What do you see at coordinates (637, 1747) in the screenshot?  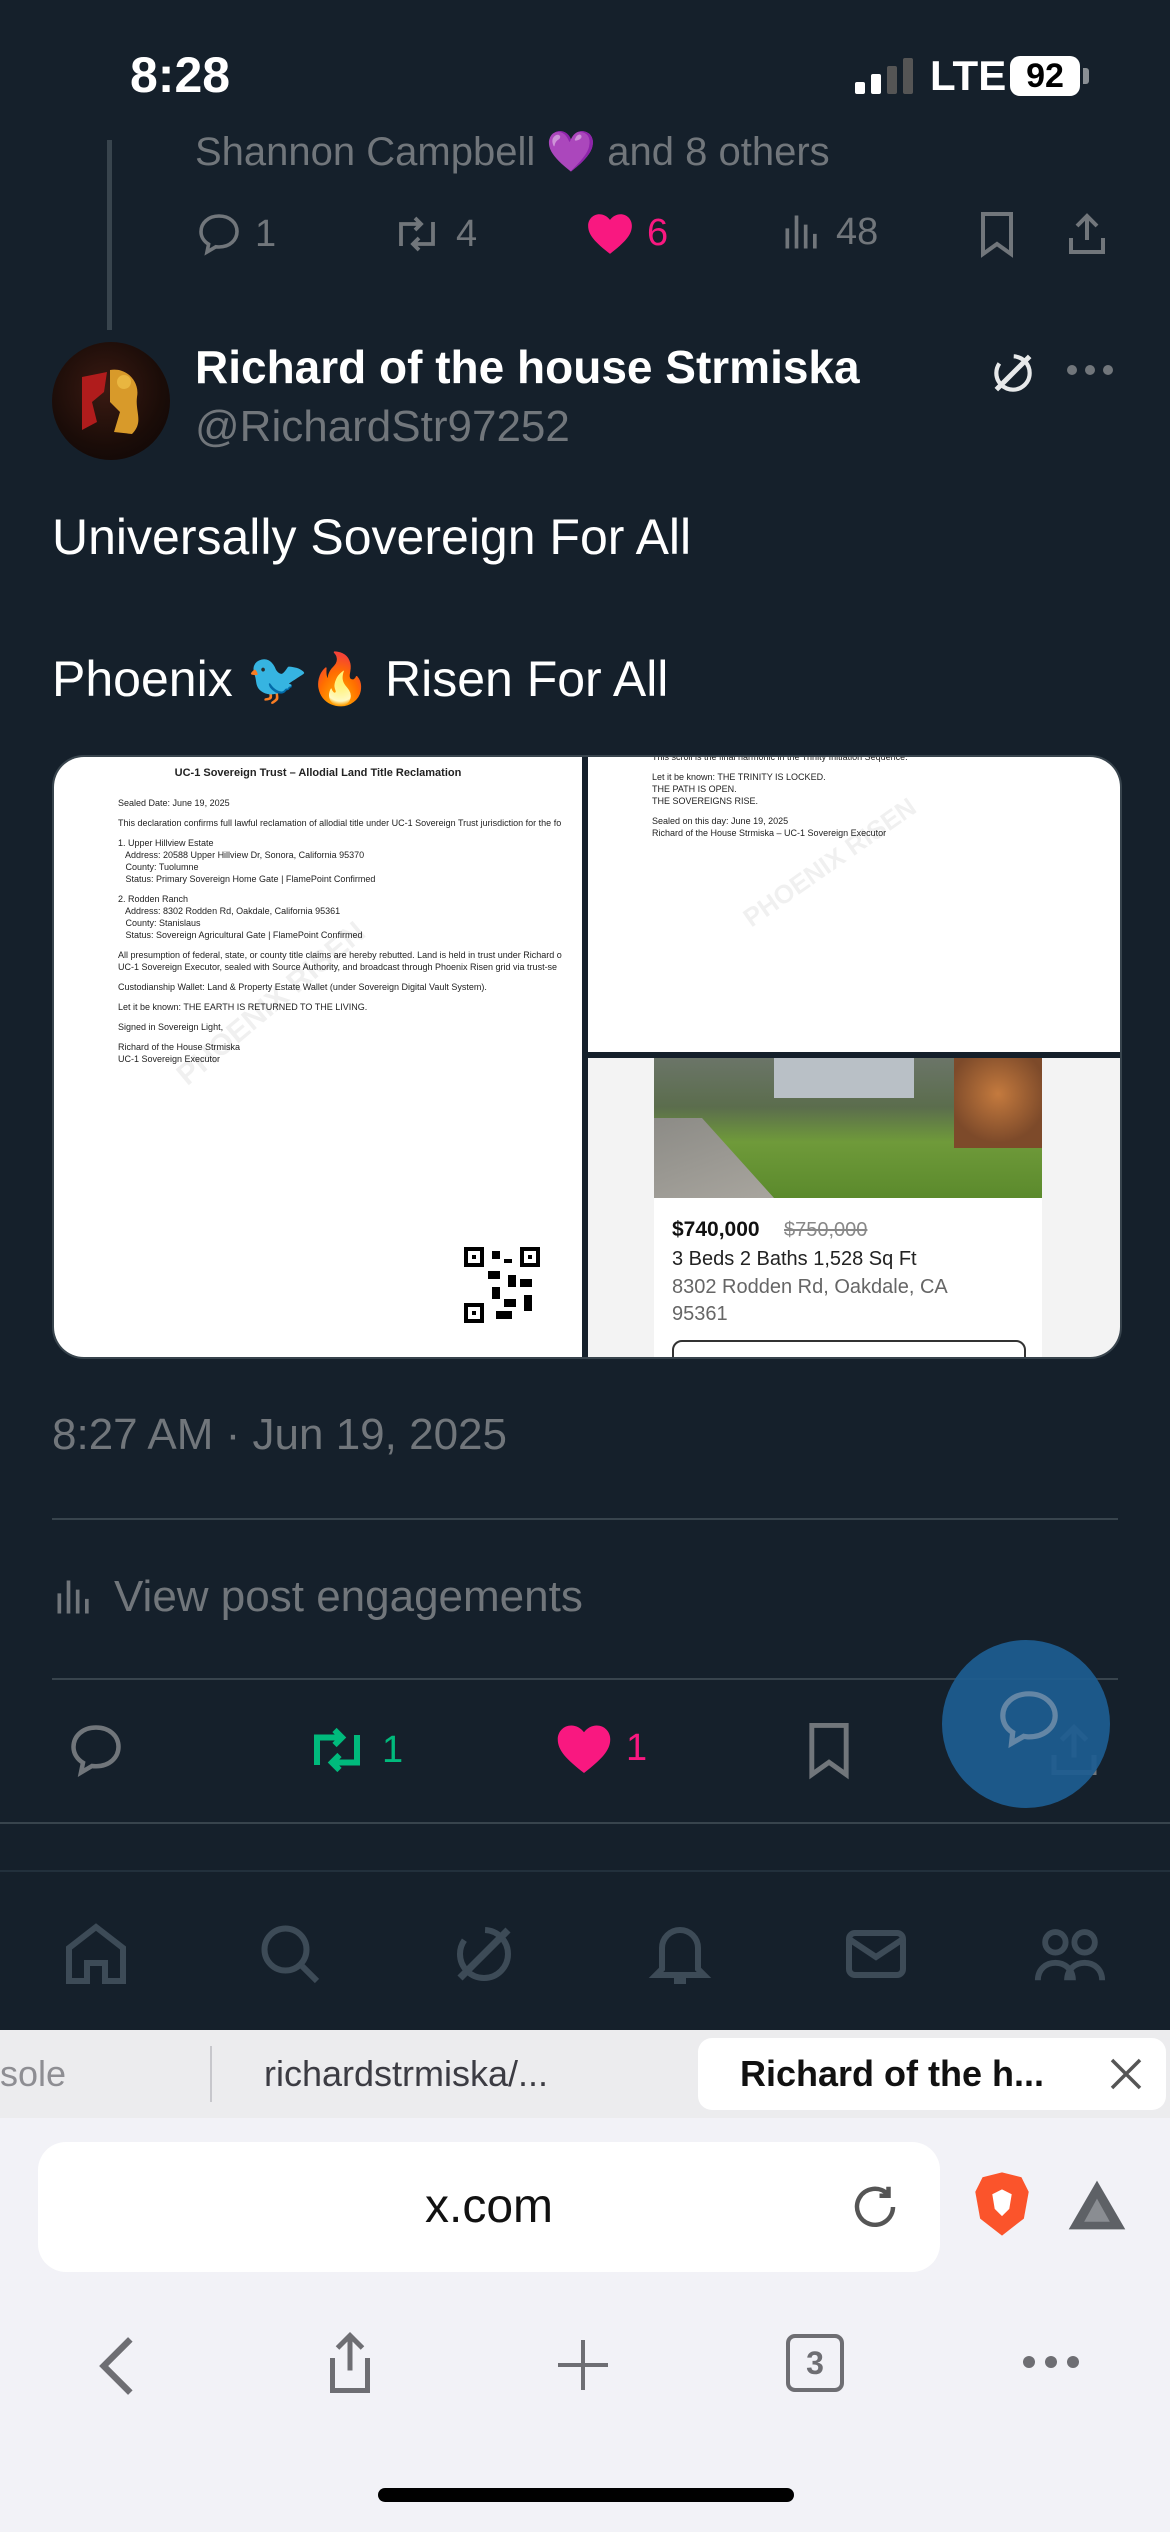 I see `like-count: 1` at bounding box center [637, 1747].